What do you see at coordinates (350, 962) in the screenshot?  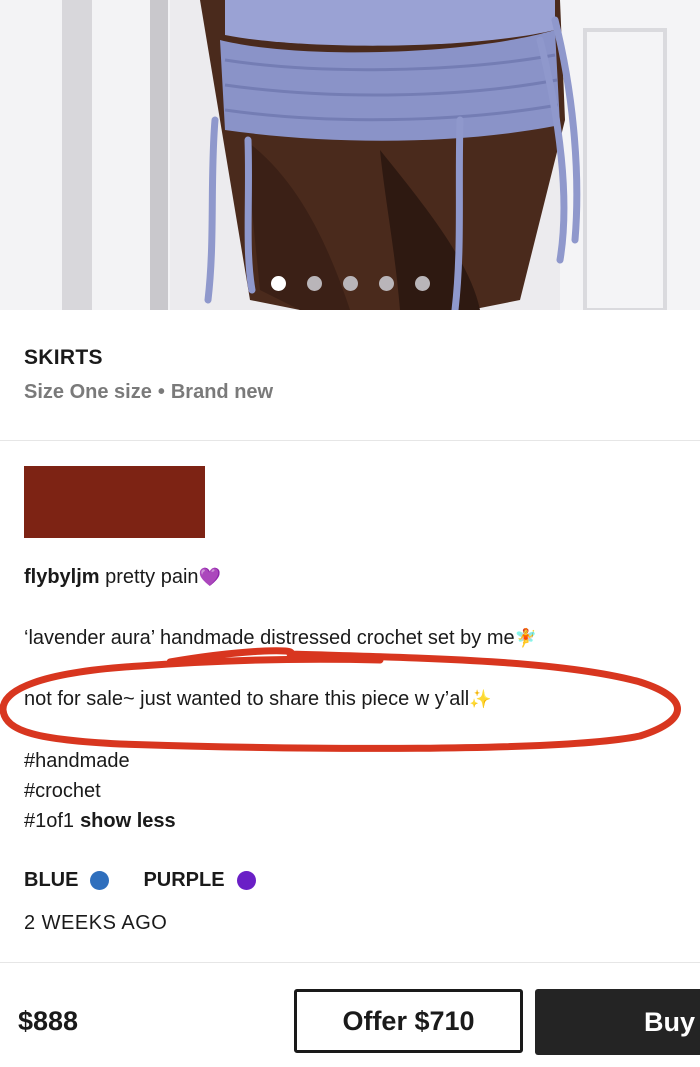 I see `bottom-bar-divider` at bounding box center [350, 962].